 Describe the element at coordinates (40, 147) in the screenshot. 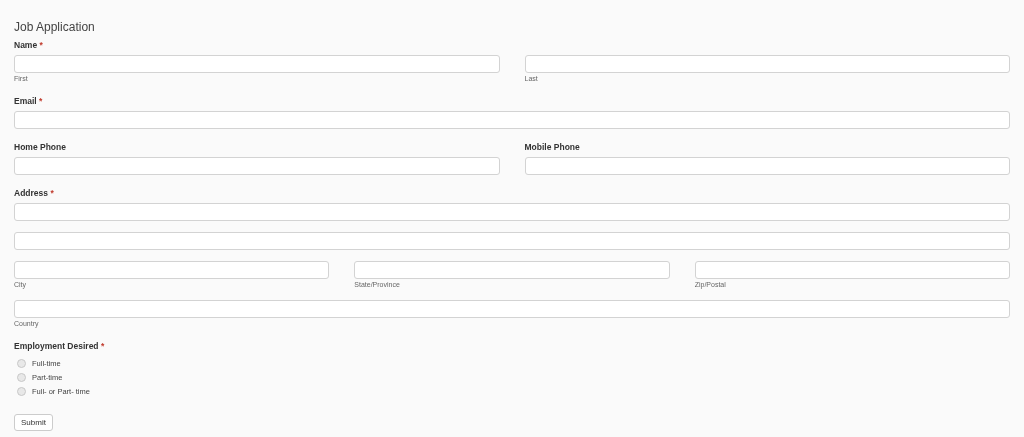

I see `field-label: Home Phone` at that location.